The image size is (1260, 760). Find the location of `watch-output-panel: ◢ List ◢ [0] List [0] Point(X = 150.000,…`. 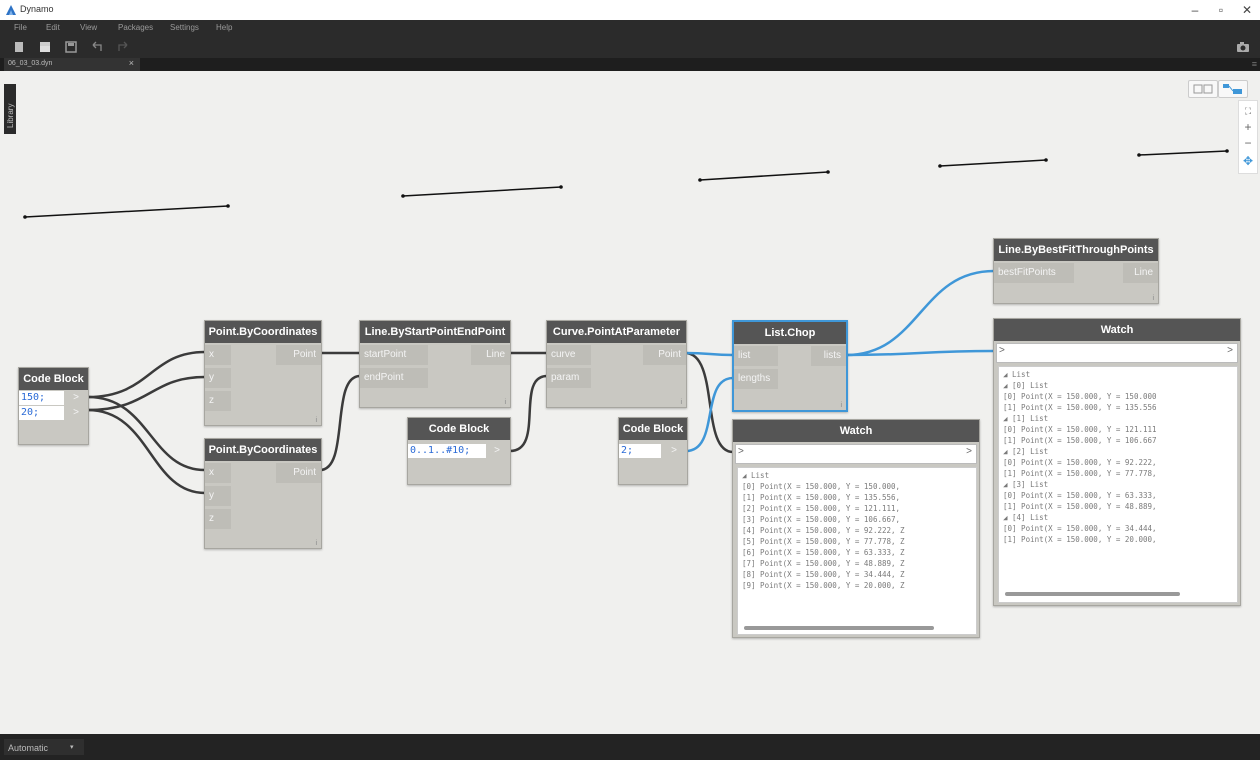

watch-output-panel: ◢ List ◢ [0] List [0] Point(X = 150.000,… is located at coordinates (1118, 484).